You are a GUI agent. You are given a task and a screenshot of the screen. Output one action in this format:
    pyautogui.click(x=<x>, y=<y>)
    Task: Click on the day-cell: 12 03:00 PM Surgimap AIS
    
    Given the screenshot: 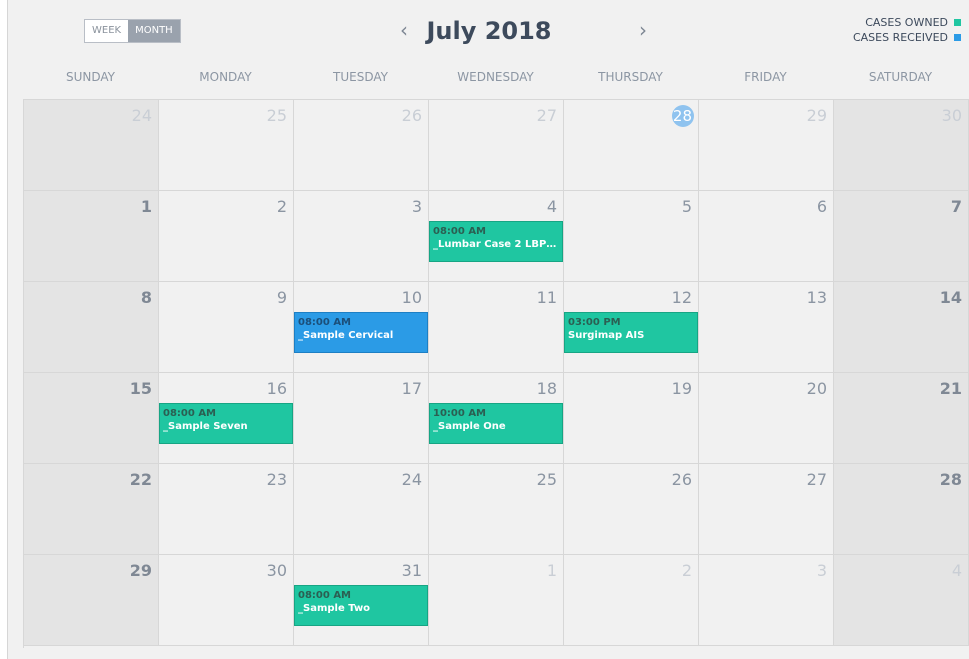 What is the action you would take?
    pyautogui.click(x=631, y=327)
    